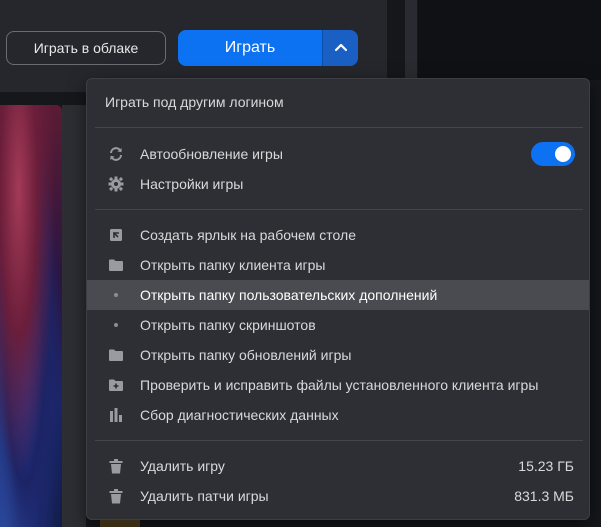 This screenshot has height=527, width=601. I want to click on menu-item-label: Играть под другим логином, so click(194, 102).